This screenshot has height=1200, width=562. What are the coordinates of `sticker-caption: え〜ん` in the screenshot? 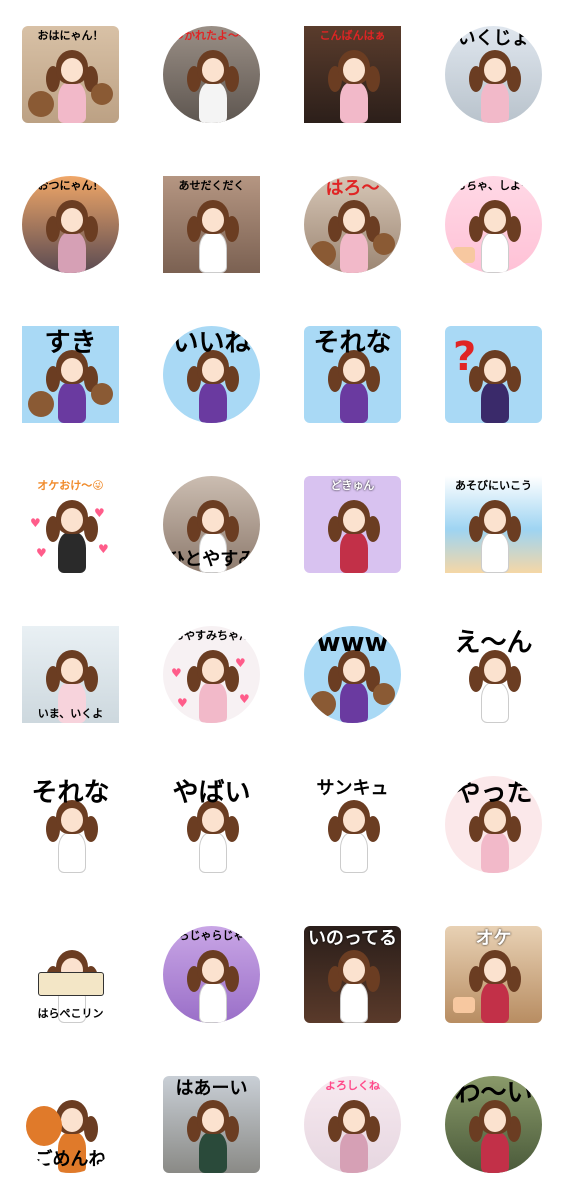 It's located at (493, 643).